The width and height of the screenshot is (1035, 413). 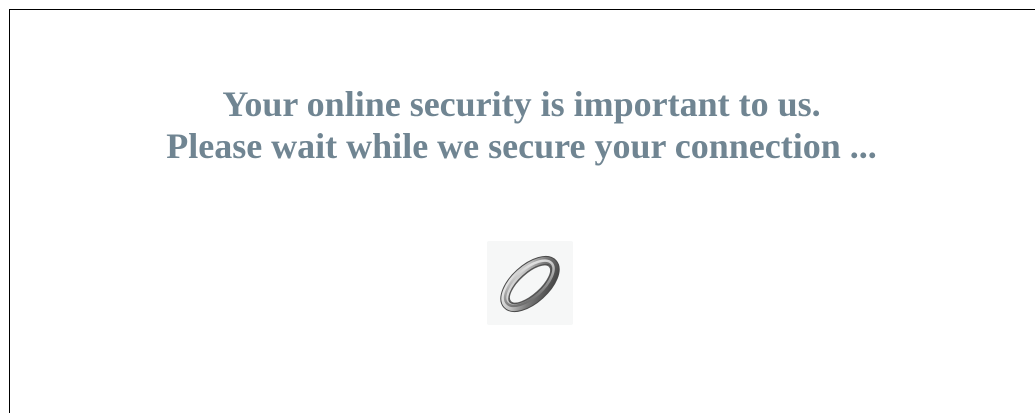 What do you see at coordinates (521, 104) in the screenshot?
I see `security-message-line-1: Your online security is important to us.` at bounding box center [521, 104].